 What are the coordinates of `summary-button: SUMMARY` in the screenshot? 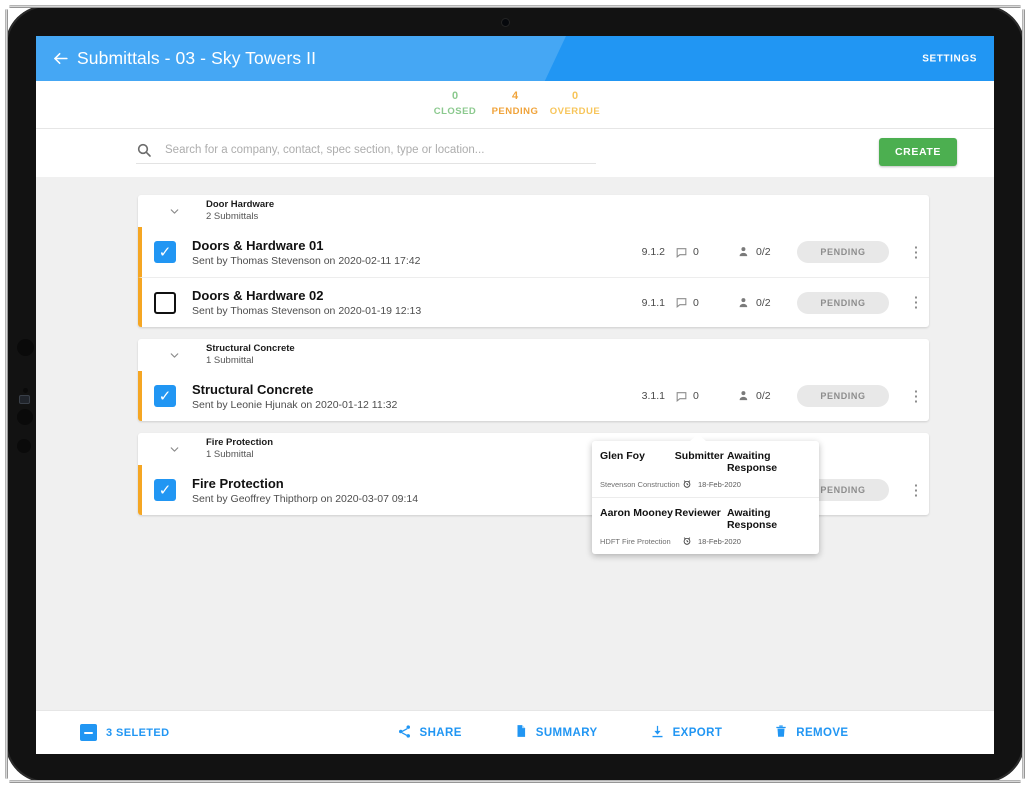 It's located at (556, 732).